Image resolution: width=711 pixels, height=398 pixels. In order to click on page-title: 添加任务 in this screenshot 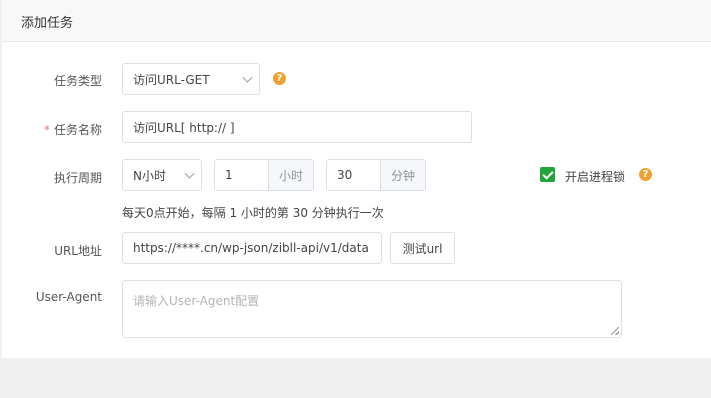, I will do `click(47, 23)`.